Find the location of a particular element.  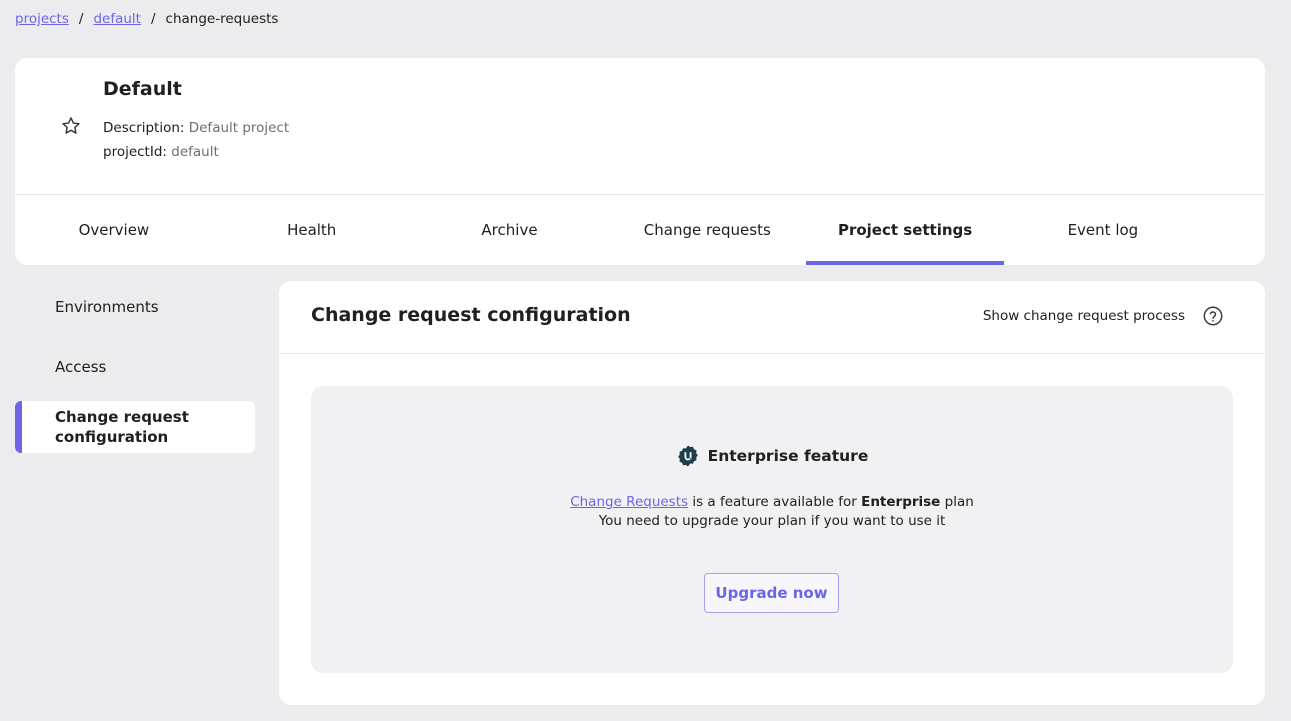

breadcrumb-link-default: default is located at coordinates (117, 19).